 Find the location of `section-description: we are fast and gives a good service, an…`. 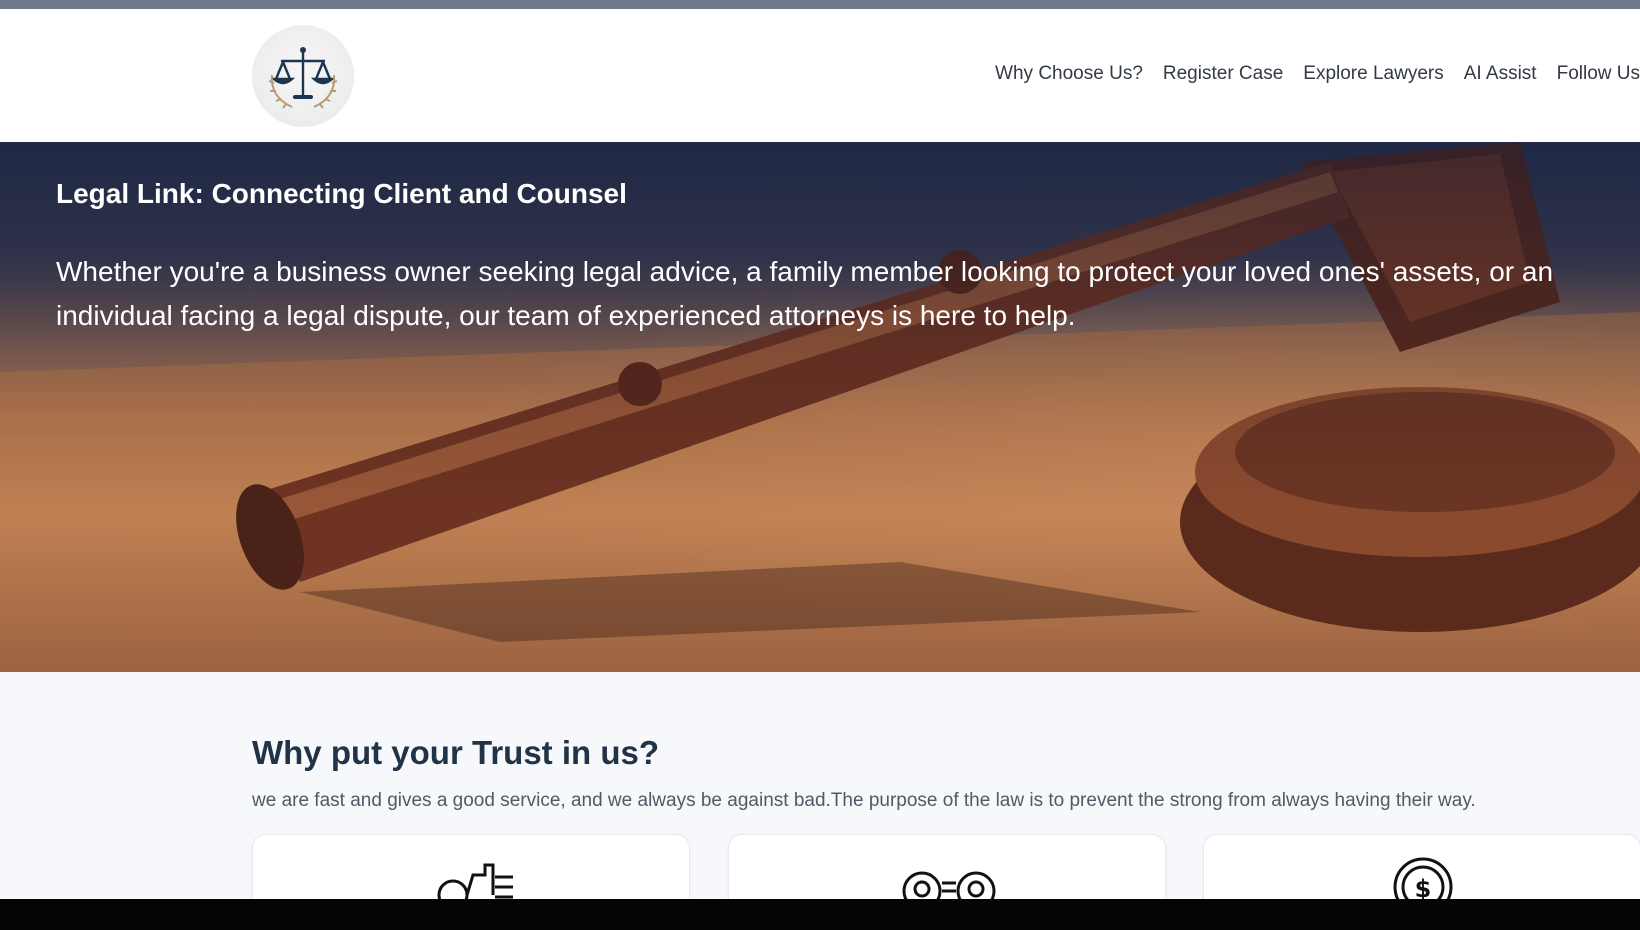

section-description: we are fast and gives a good service, an… is located at coordinates (864, 800).